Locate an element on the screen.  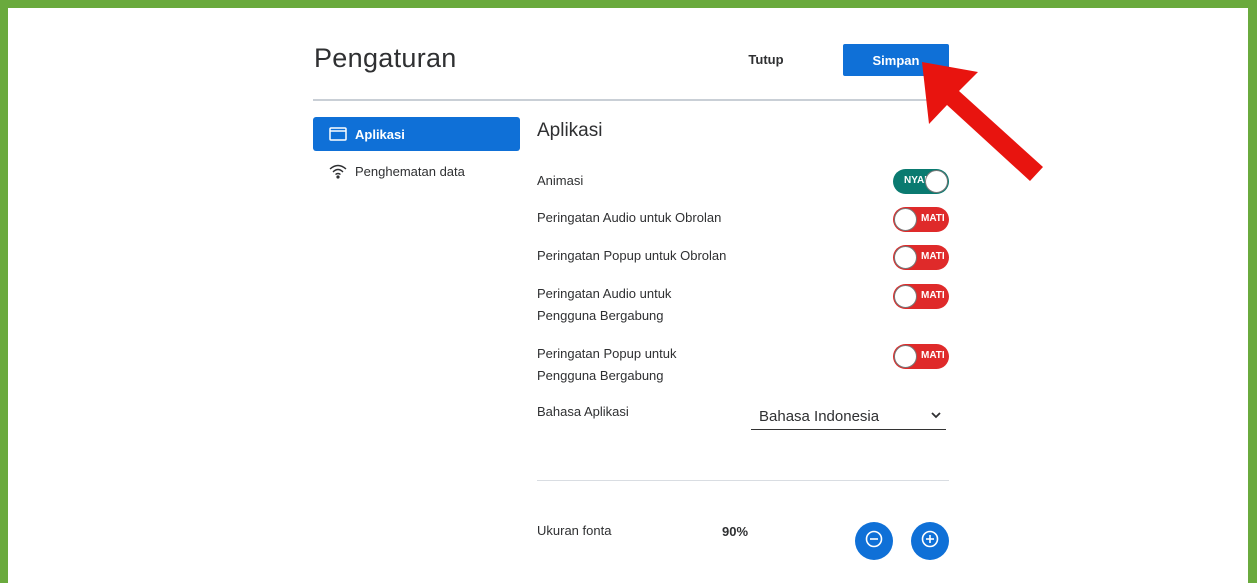
setting-label-animasi: Animasi is located at coordinates (560, 180).